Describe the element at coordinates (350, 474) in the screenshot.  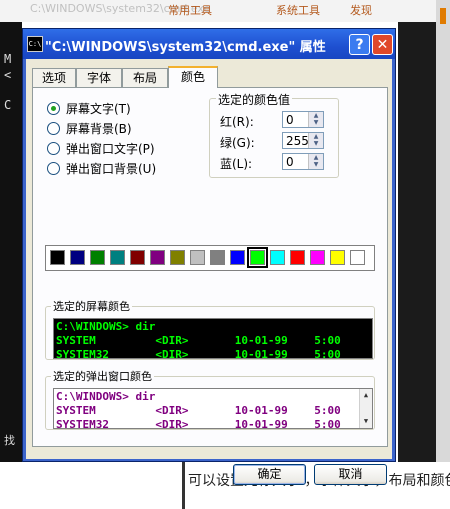
I see `cancel-button: 取消` at that location.